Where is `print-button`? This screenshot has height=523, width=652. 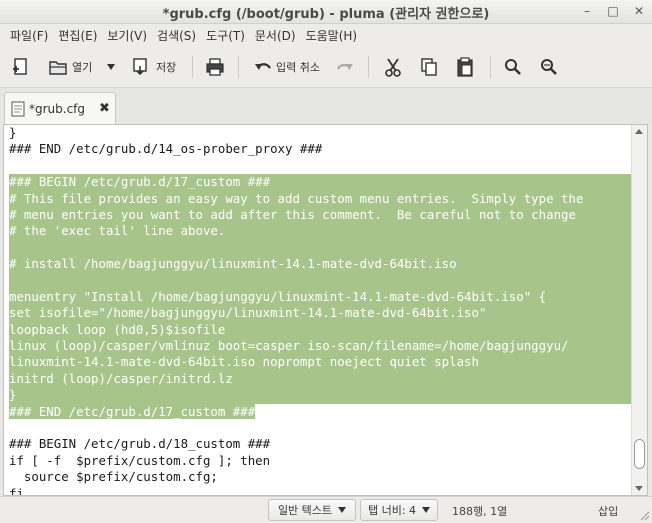 print-button is located at coordinates (215, 67).